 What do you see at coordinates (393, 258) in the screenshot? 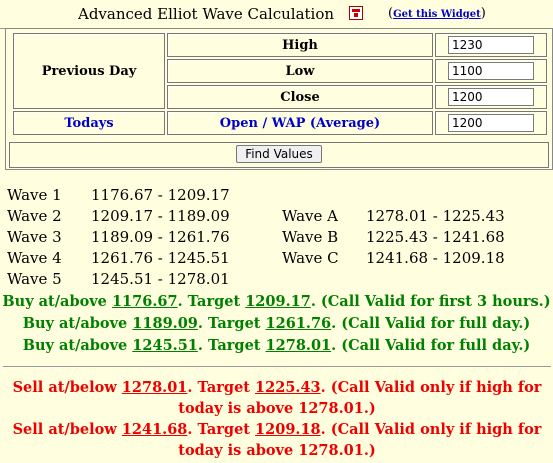
I see `wave-row: Wave C 1241.68 - 1209.18` at bounding box center [393, 258].